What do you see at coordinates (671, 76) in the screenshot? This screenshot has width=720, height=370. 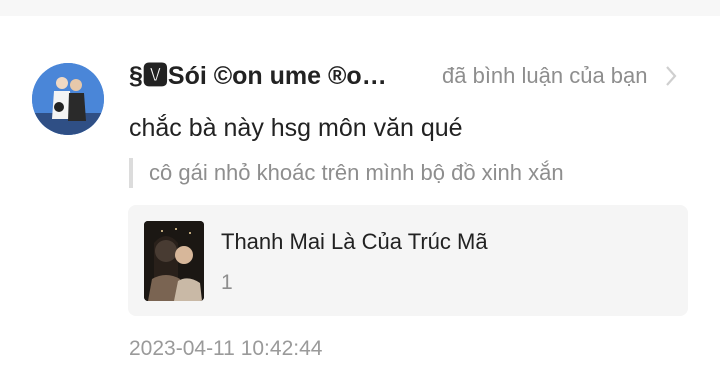 I see `chevron-right-icon` at bounding box center [671, 76].